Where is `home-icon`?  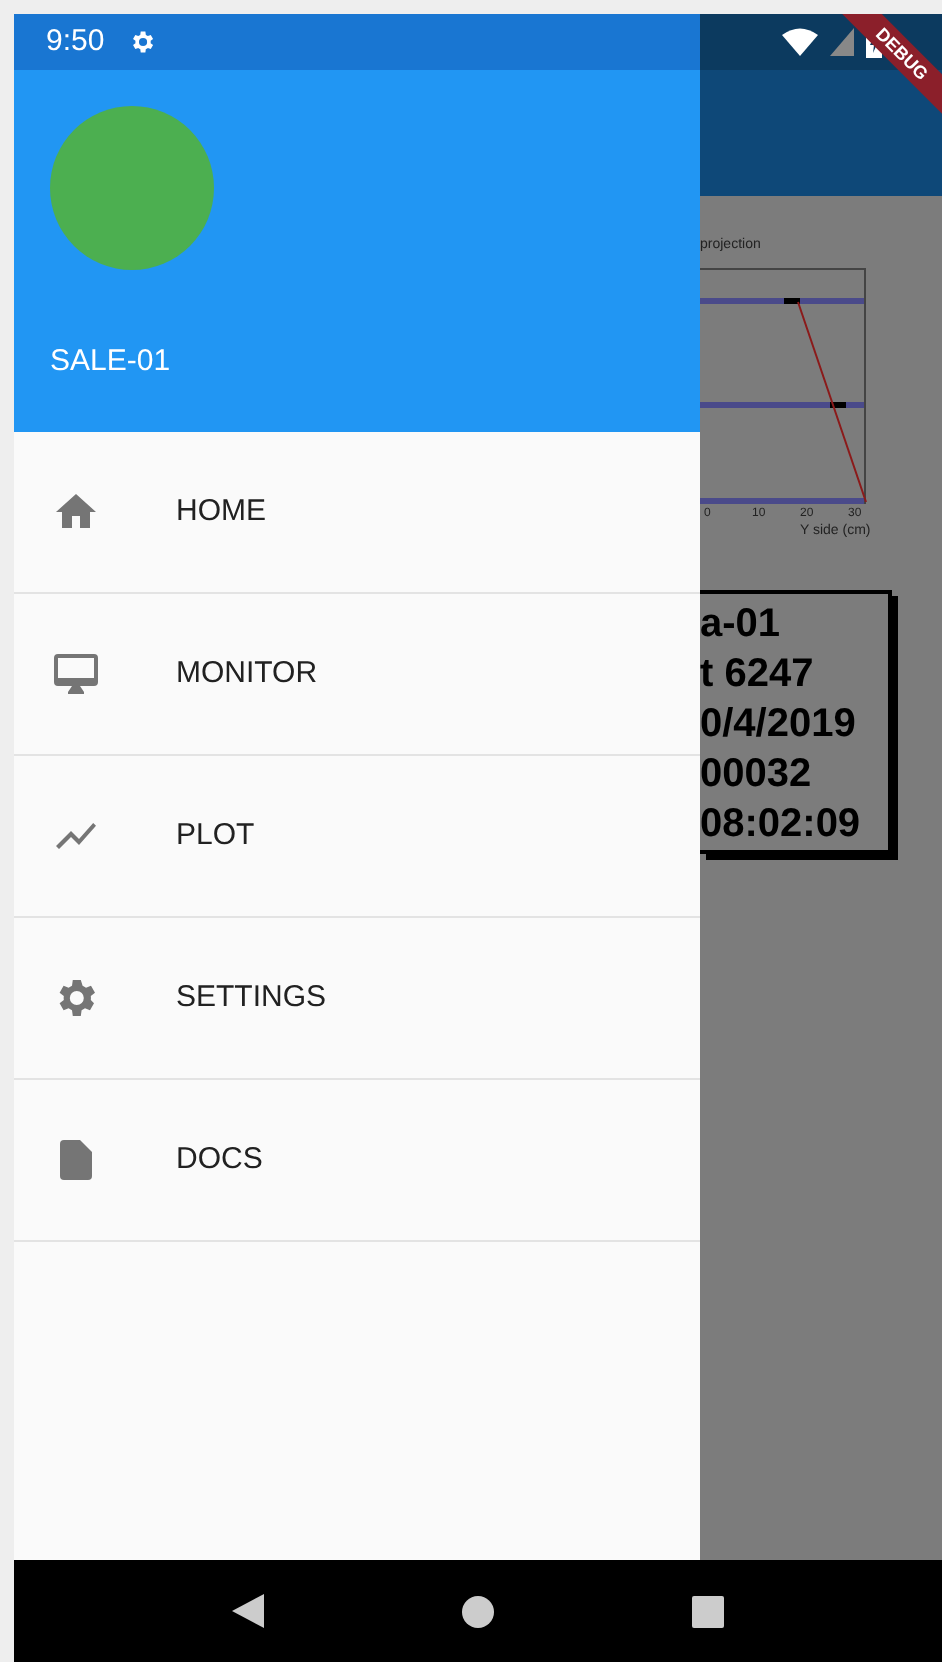 home-icon is located at coordinates (477, 1611).